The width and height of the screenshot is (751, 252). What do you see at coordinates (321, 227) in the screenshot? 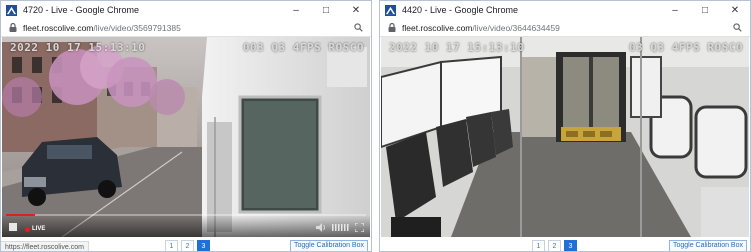
I see `volume-icon` at bounding box center [321, 227].